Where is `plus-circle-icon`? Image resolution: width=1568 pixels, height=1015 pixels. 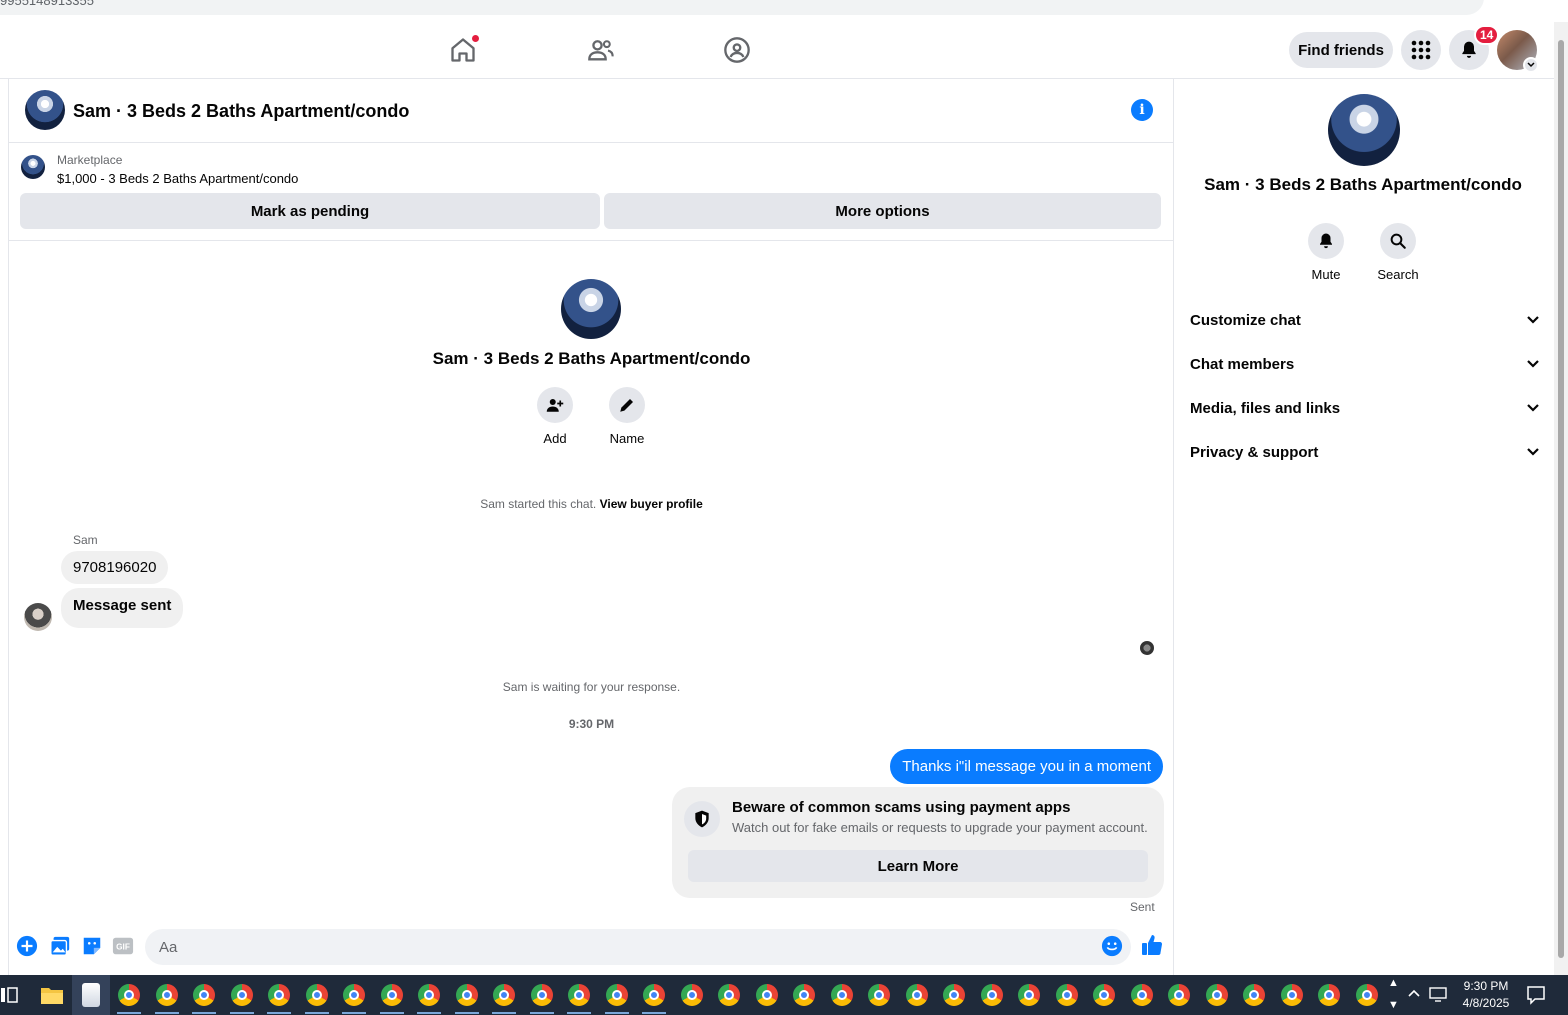
plus-circle-icon is located at coordinates (27, 946).